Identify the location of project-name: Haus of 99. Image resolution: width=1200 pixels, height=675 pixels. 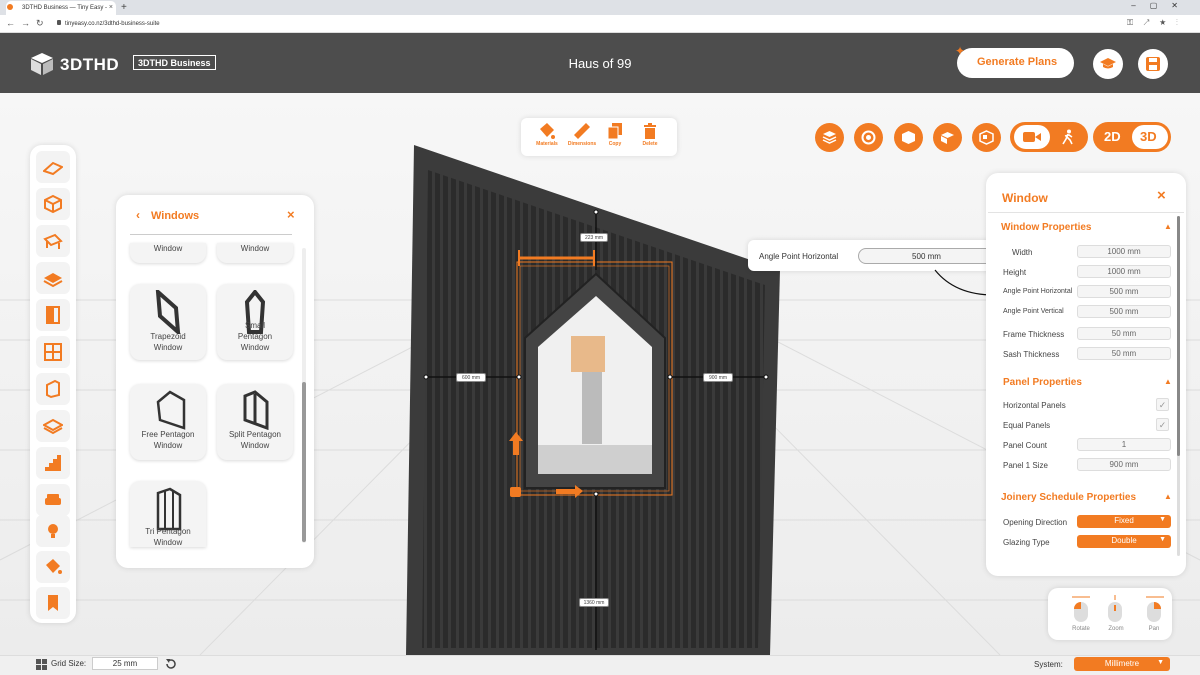
(600, 63).